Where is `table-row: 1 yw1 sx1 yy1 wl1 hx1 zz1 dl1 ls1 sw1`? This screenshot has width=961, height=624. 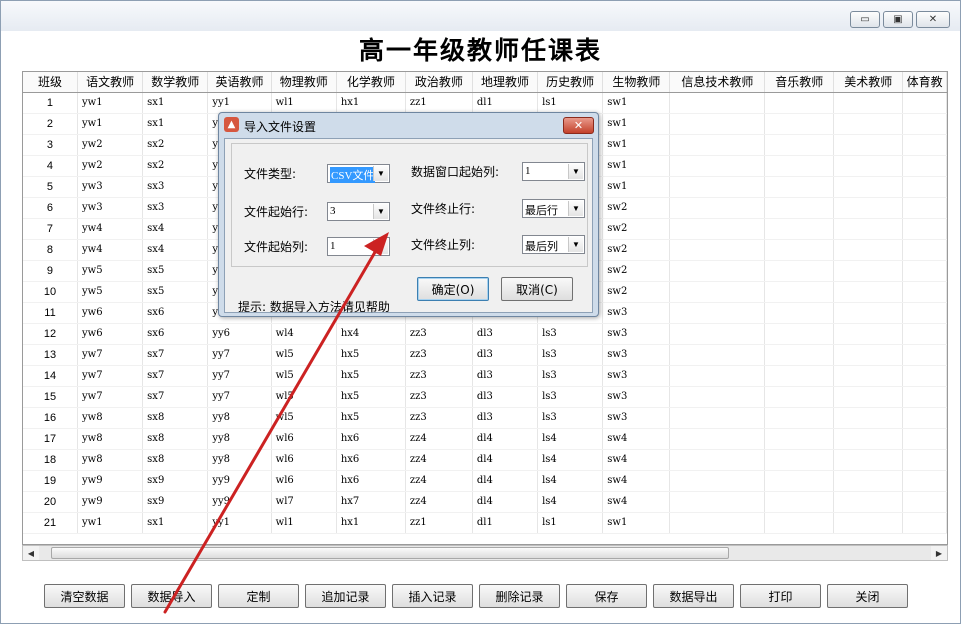 table-row: 1 yw1 sx1 yy1 wl1 hx1 zz1 dl1 ls1 sw1 is located at coordinates (485, 103).